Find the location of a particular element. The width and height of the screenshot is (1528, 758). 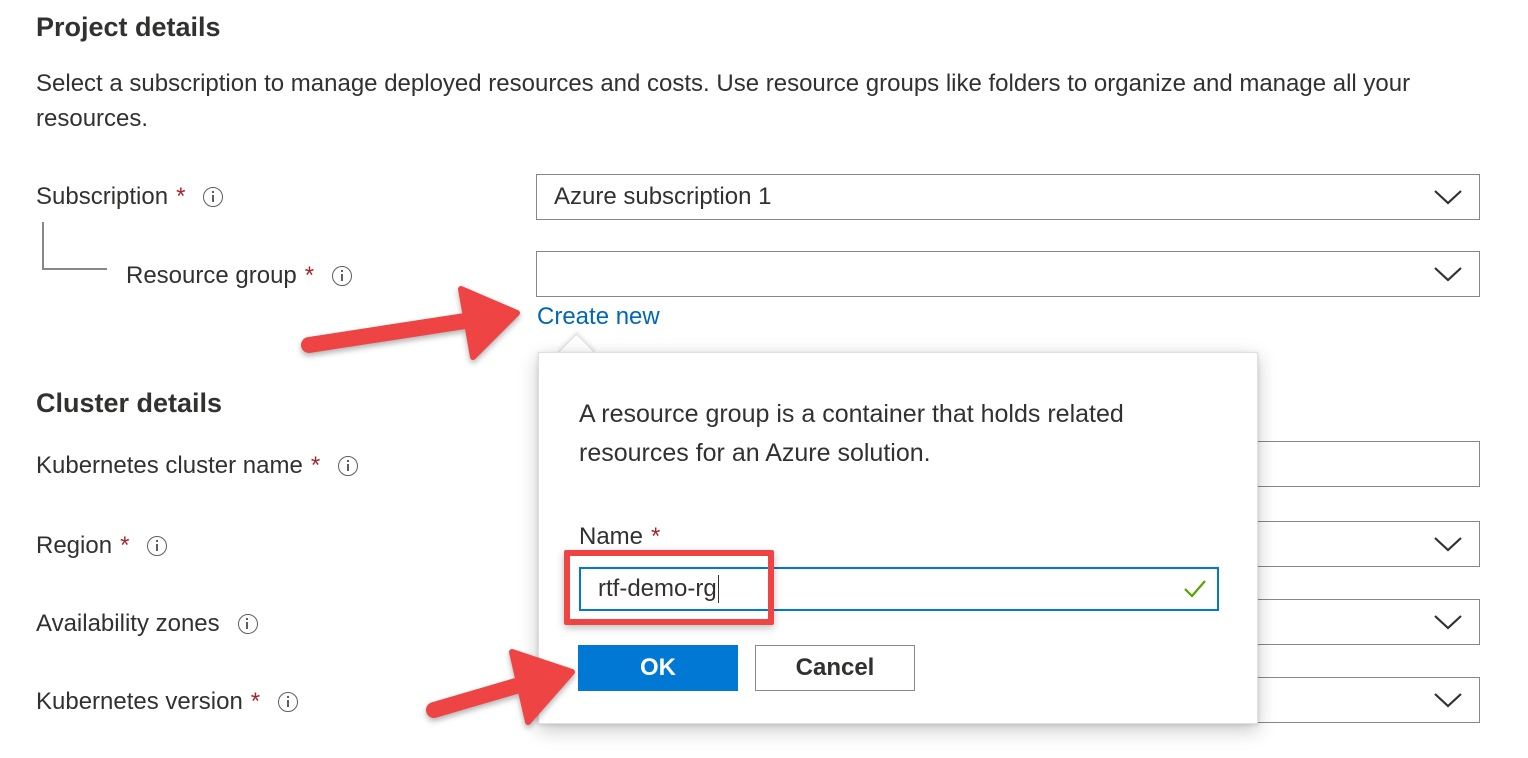

tree-connector-horizontal is located at coordinates (74, 269).